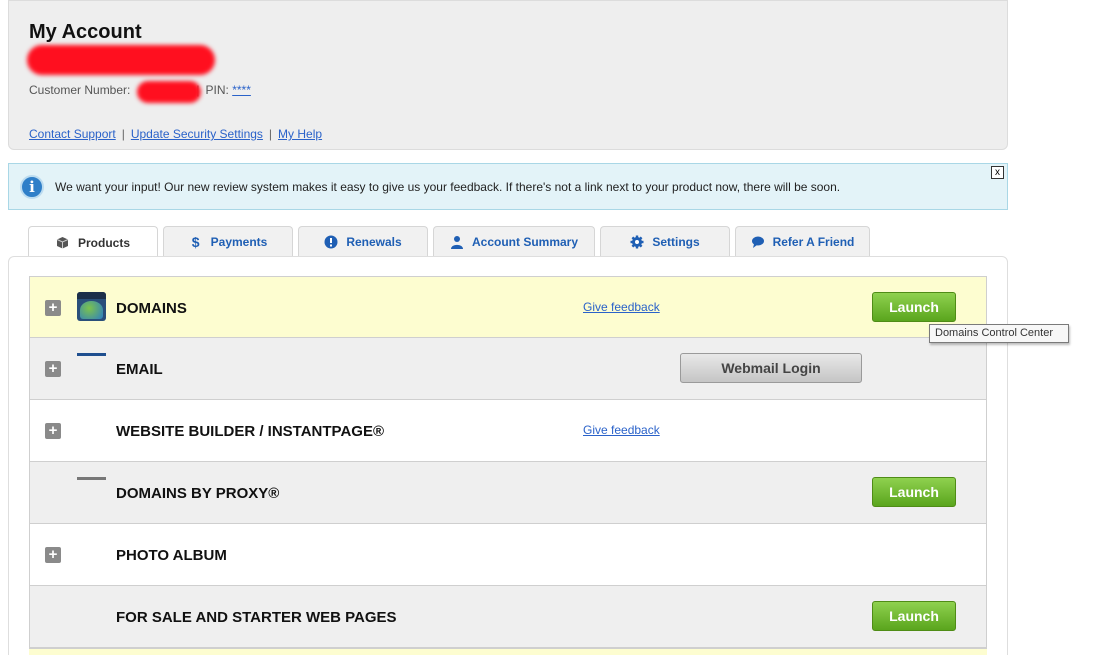 Image resolution: width=1095 pixels, height=655 pixels. Describe the element at coordinates (169, 92) in the screenshot. I see `redacted-customer-number` at that location.